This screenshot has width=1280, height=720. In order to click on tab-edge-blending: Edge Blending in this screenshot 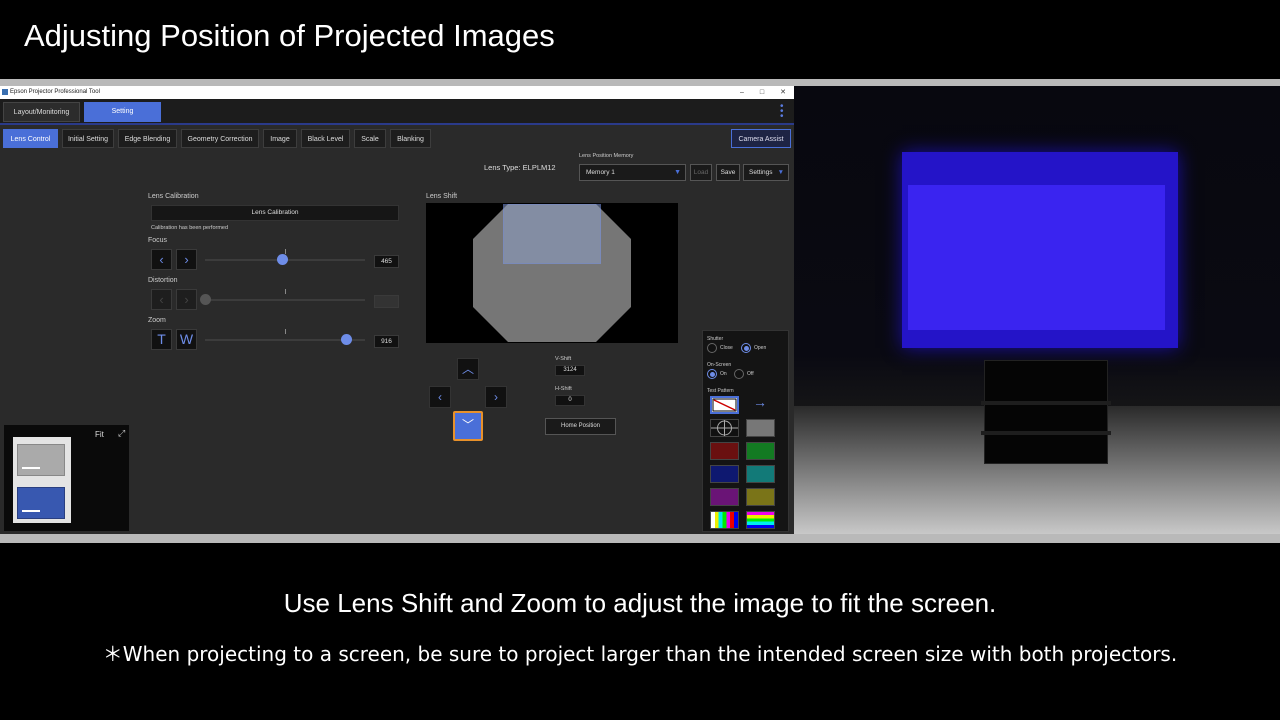, I will do `click(147, 138)`.